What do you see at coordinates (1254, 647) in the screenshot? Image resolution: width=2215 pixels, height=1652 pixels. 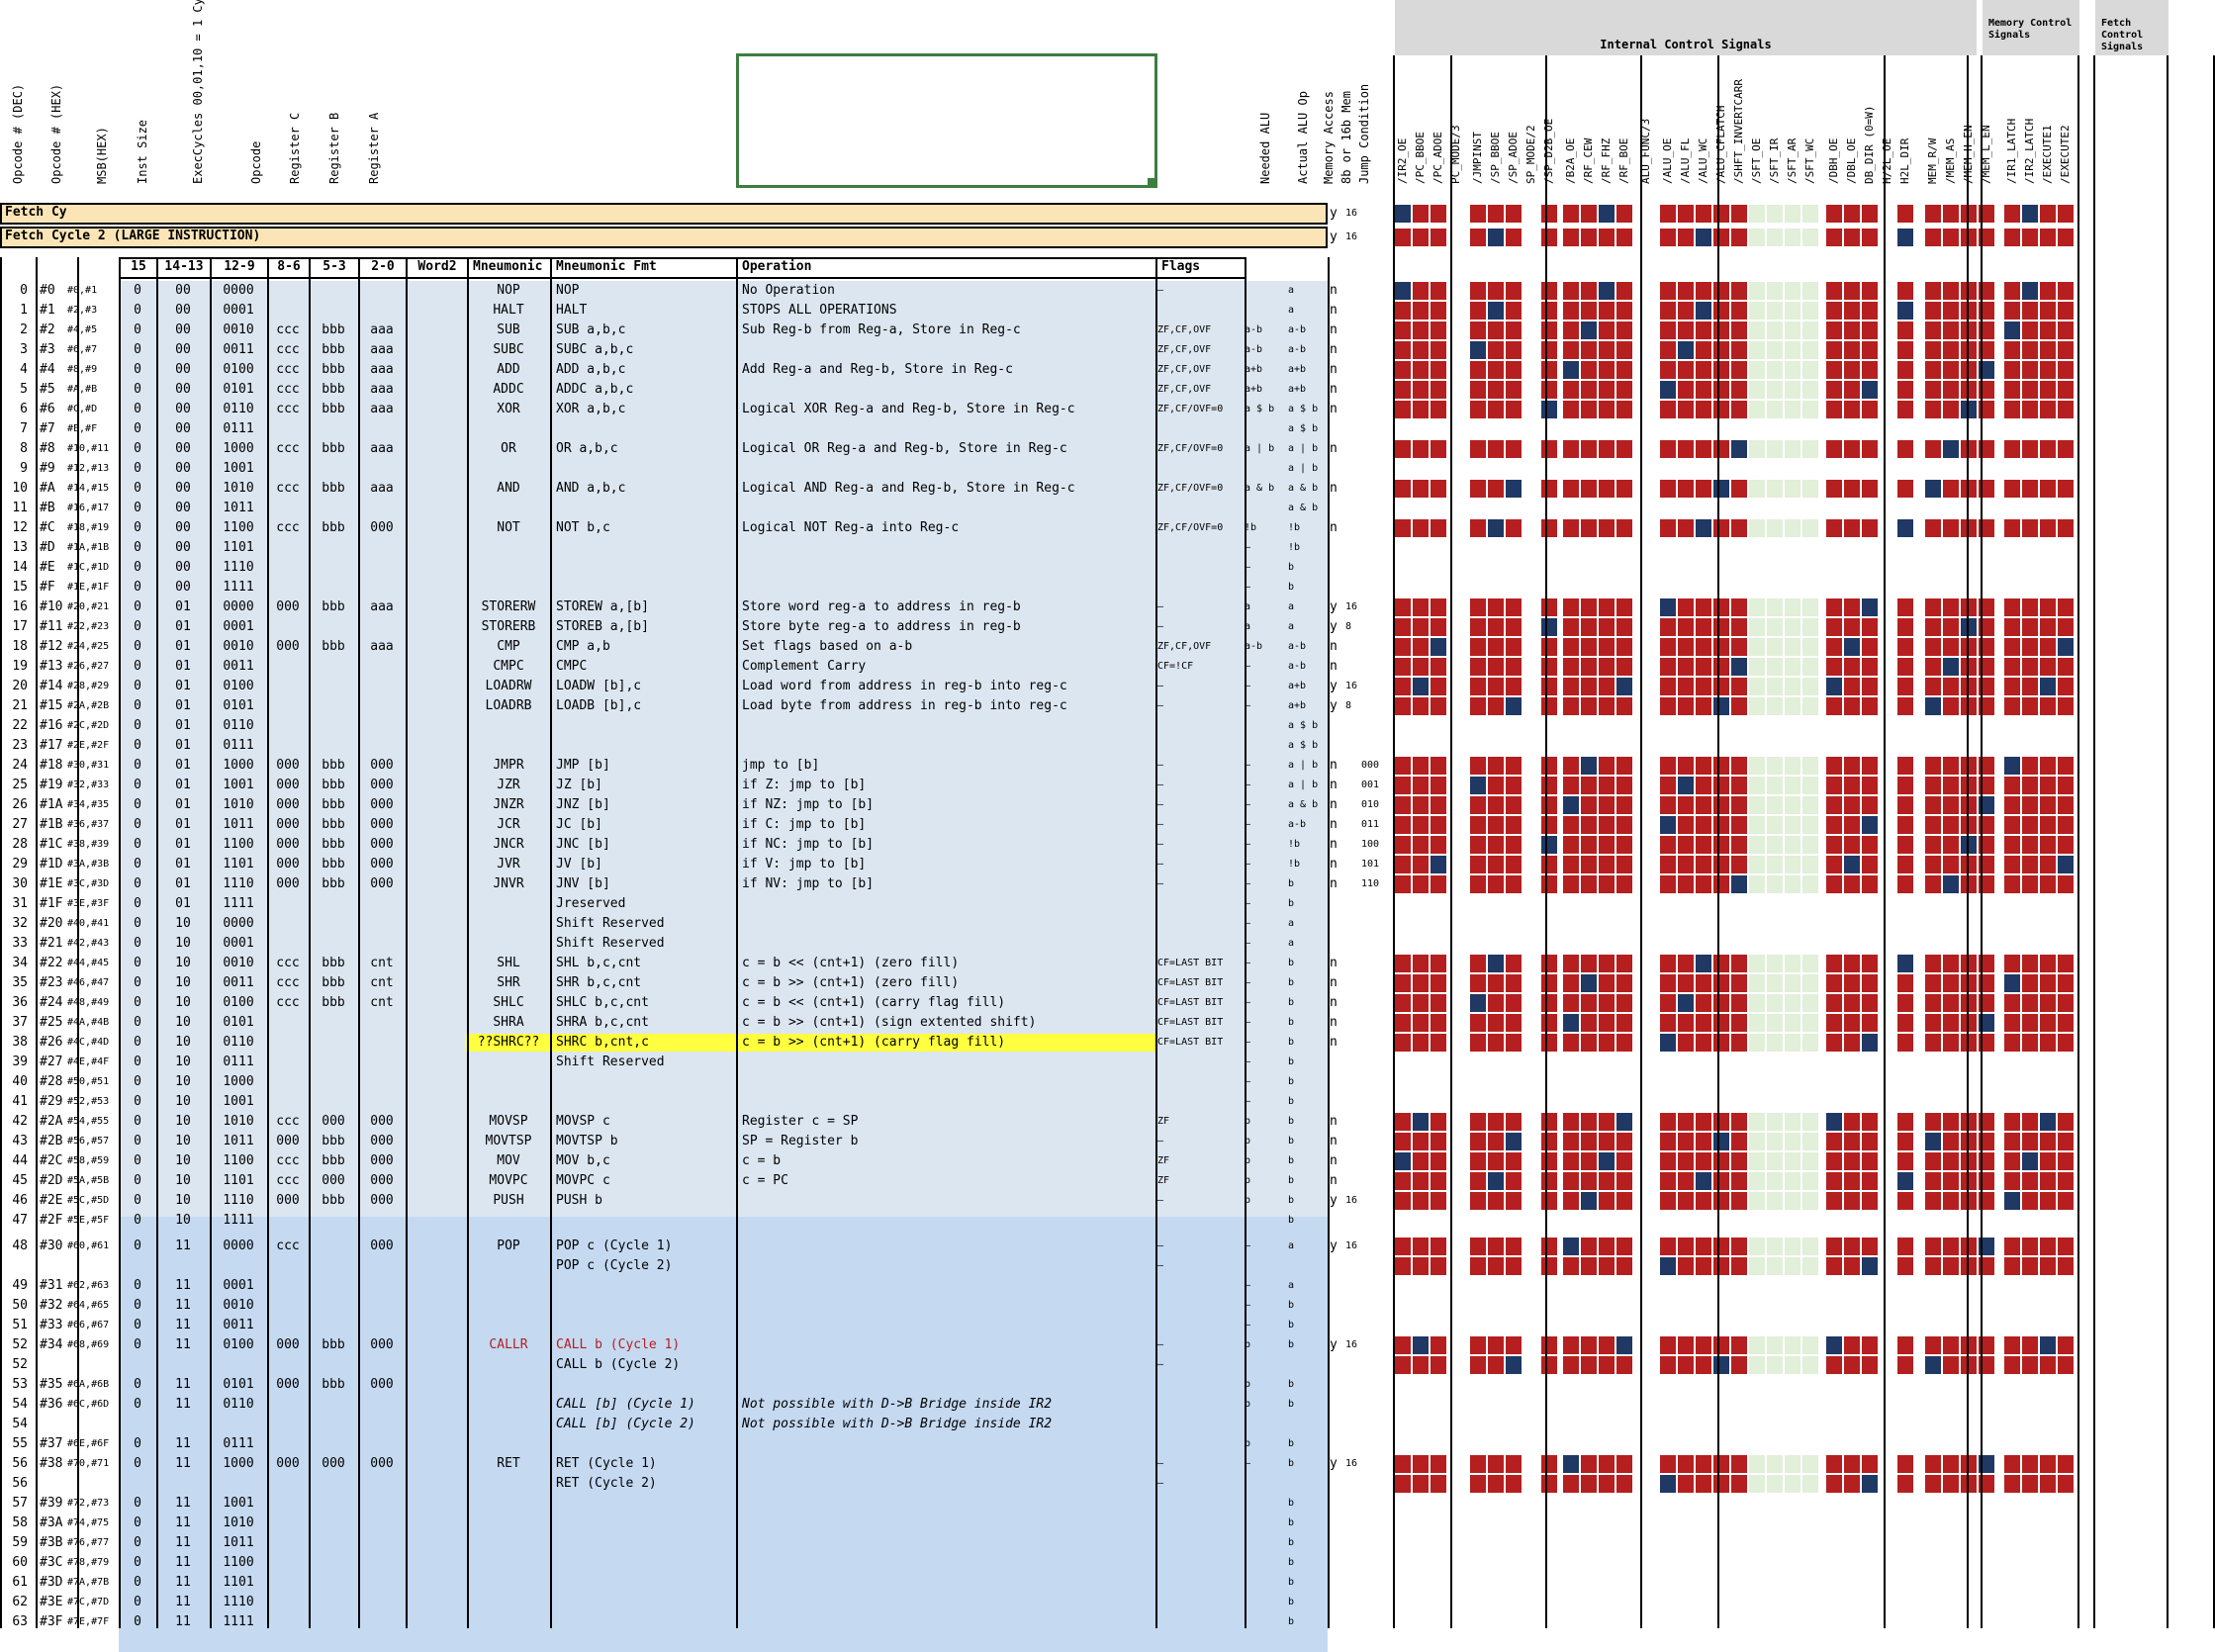 I see `needed-alu: a-b` at bounding box center [1254, 647].